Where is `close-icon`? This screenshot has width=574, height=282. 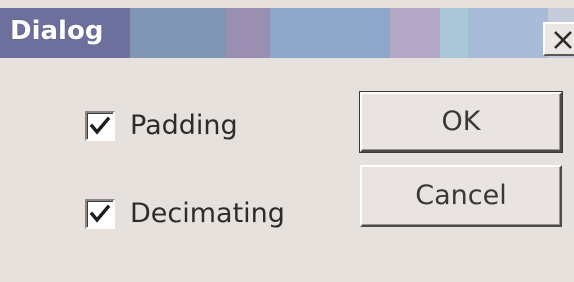
close-icon is located at coordinates (563, 40).